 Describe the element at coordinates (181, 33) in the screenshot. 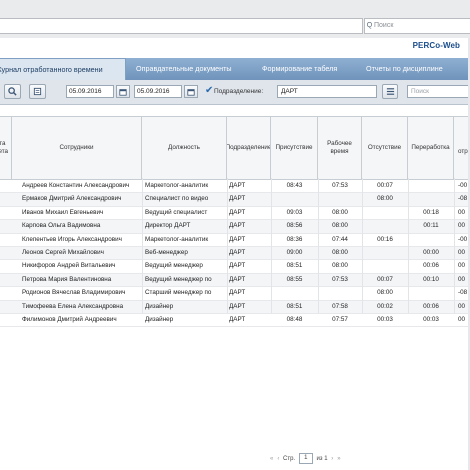

I see `address-bar: ↻ ×` at that location.